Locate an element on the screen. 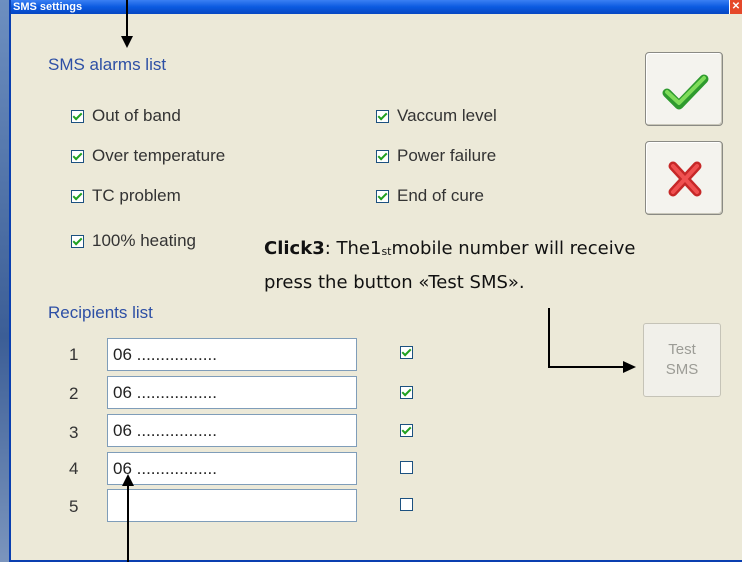 This screenshot has width=742, height=562. desktop-background is located at coordinates (4, 281).